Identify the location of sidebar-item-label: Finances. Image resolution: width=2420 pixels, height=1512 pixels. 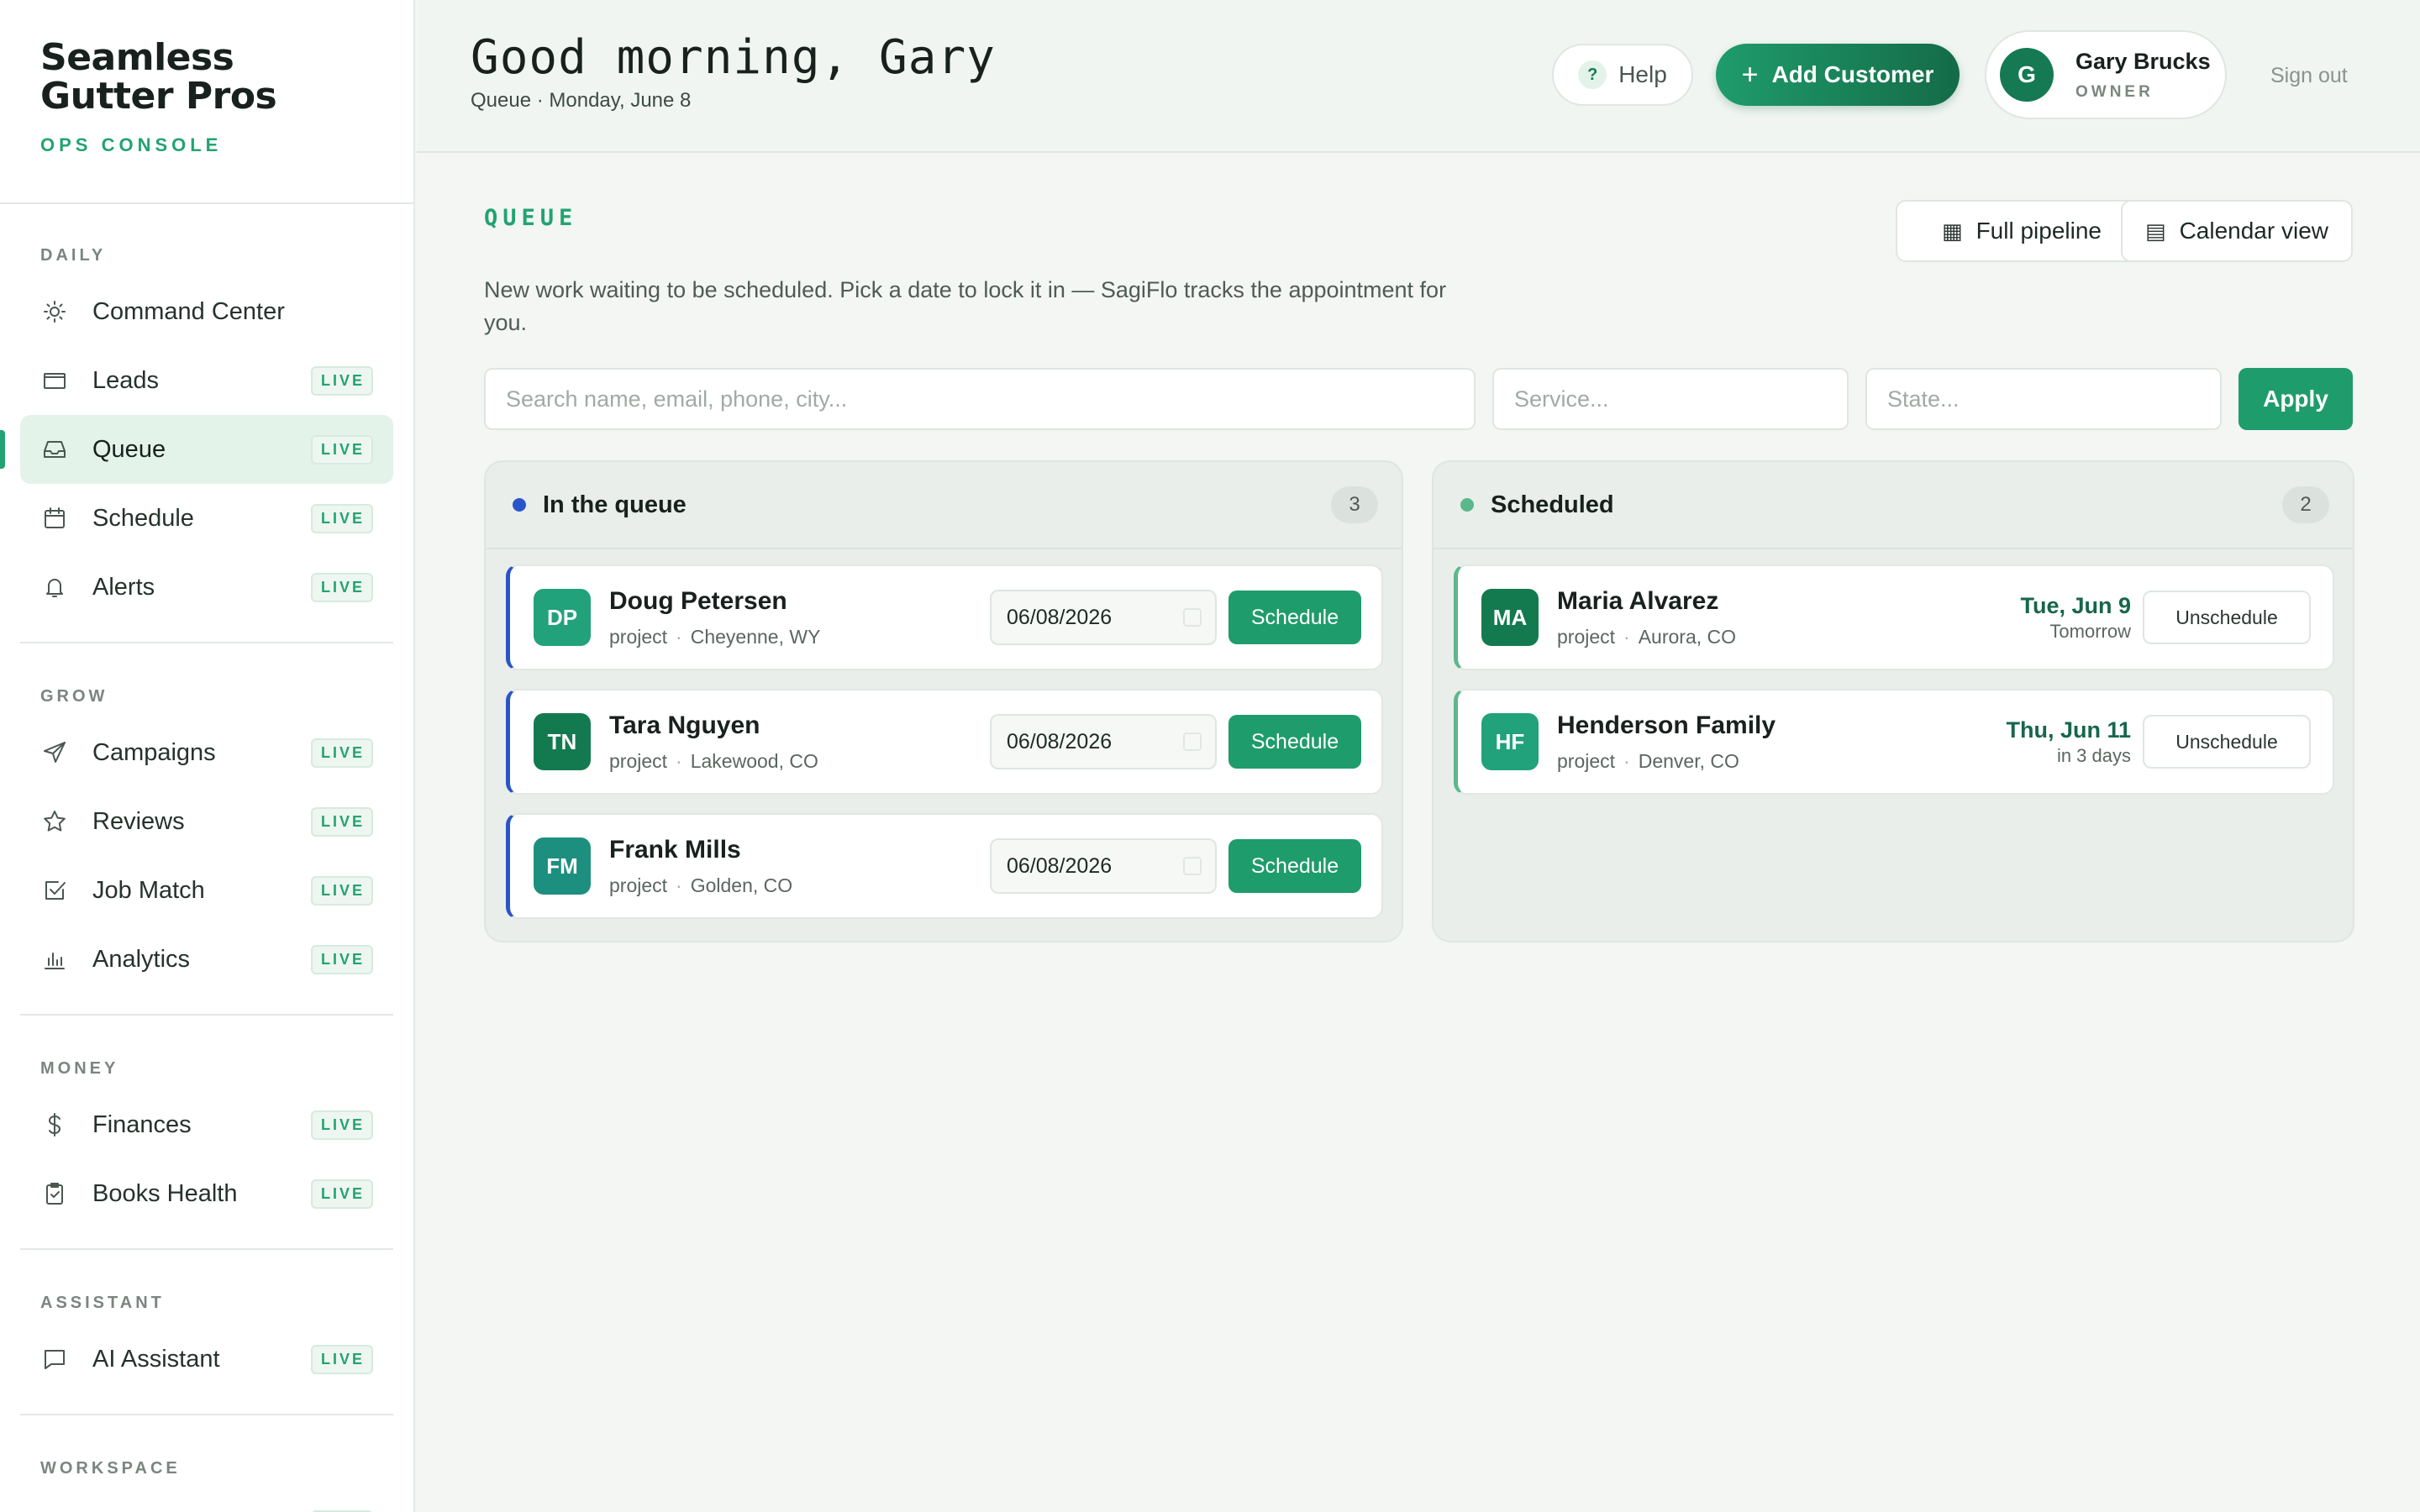
(142, 1124).